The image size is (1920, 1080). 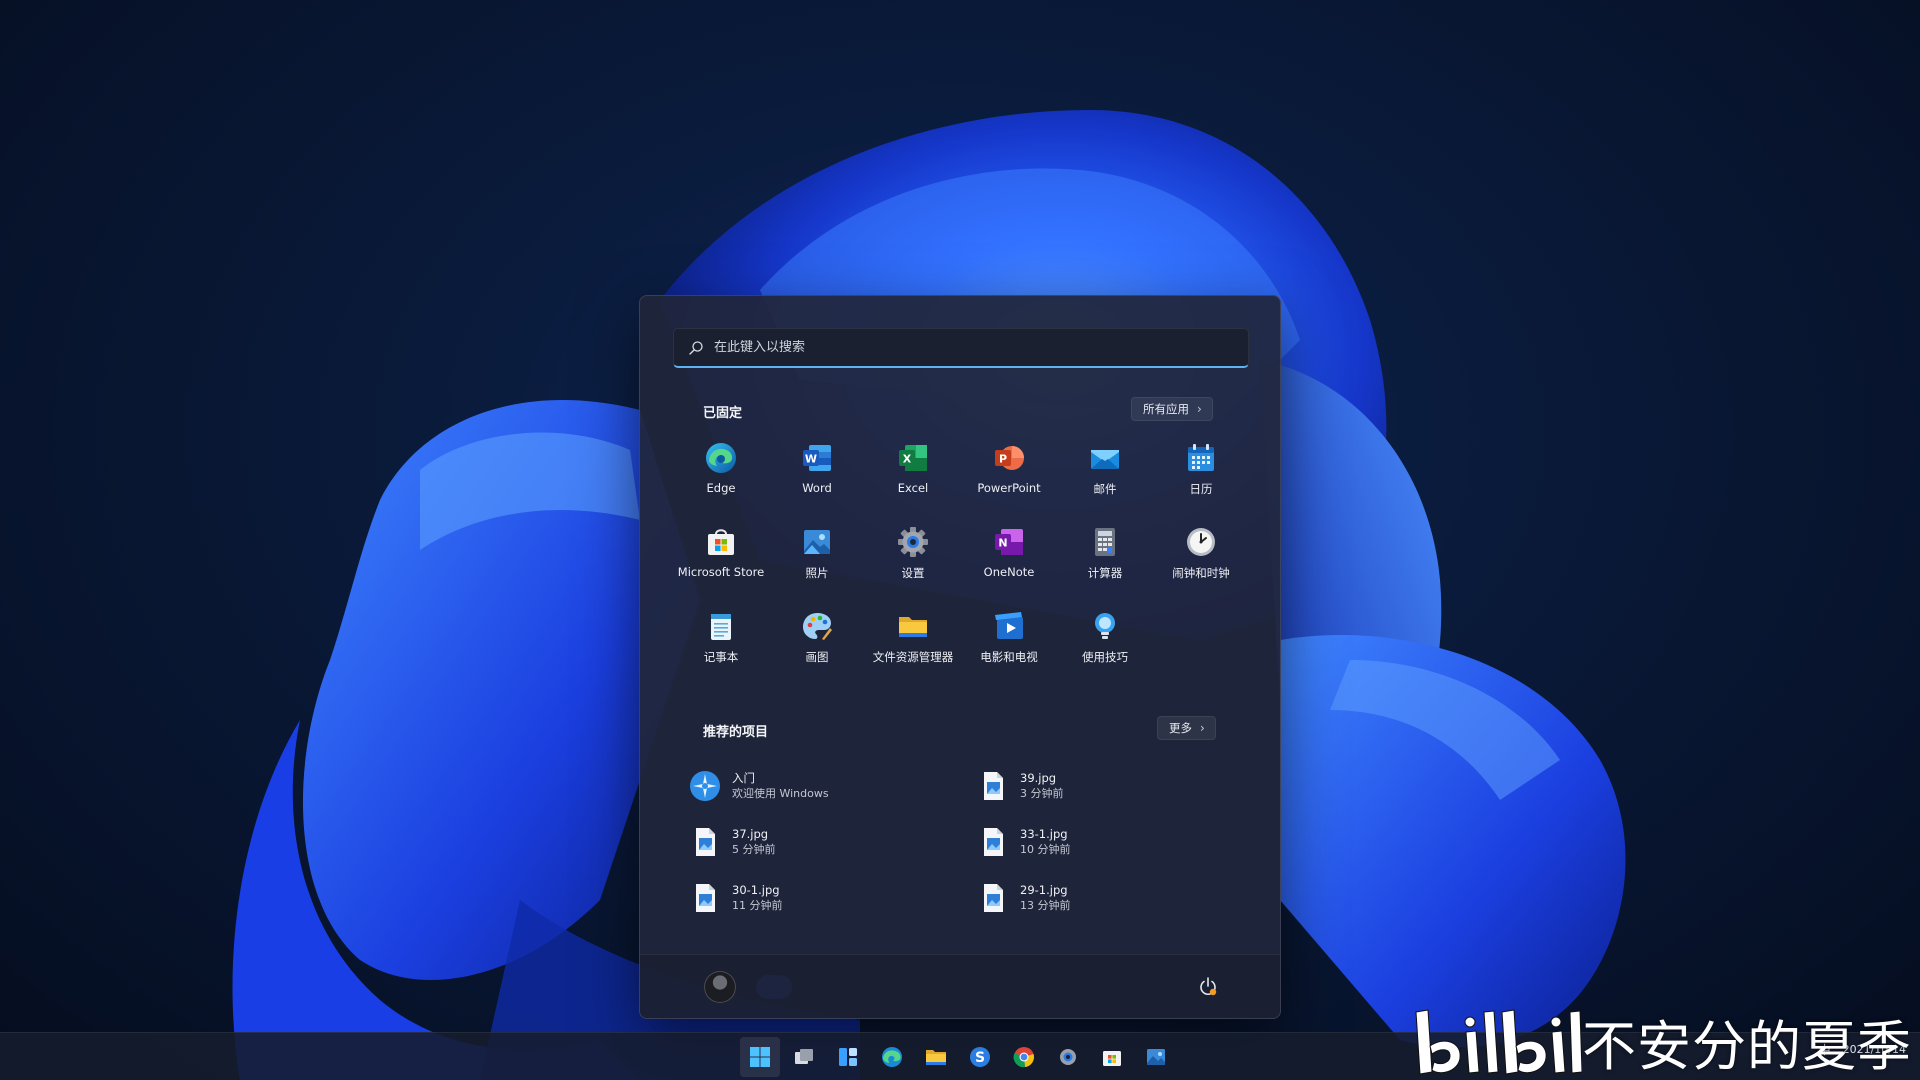 I want to click on pinned-app-tips: 使用技巧, so click(x=1105, y=643).